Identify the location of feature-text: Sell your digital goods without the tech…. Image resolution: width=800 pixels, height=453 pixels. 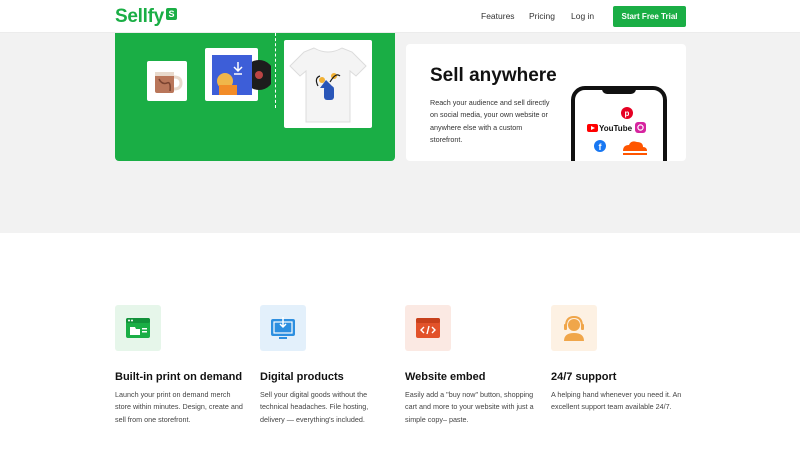
(314, 407).